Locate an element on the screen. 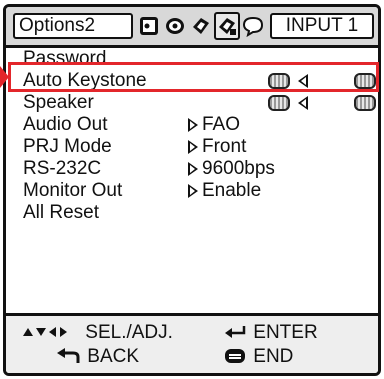  menu-item-label: RS-232C is located at coordinates (62, 168).